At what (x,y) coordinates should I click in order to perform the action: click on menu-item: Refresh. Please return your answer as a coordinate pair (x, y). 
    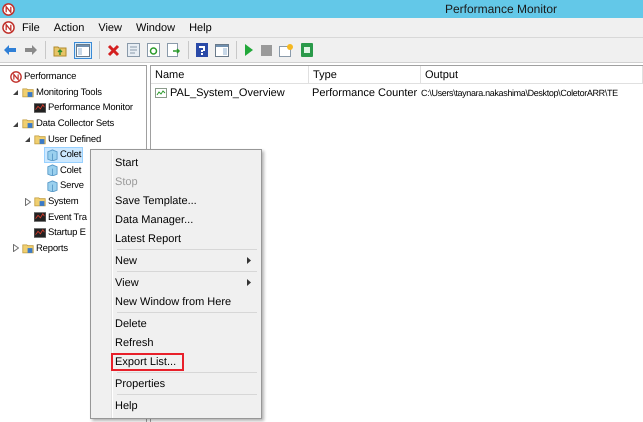
    Looking at the image, I should click on (176, 342).